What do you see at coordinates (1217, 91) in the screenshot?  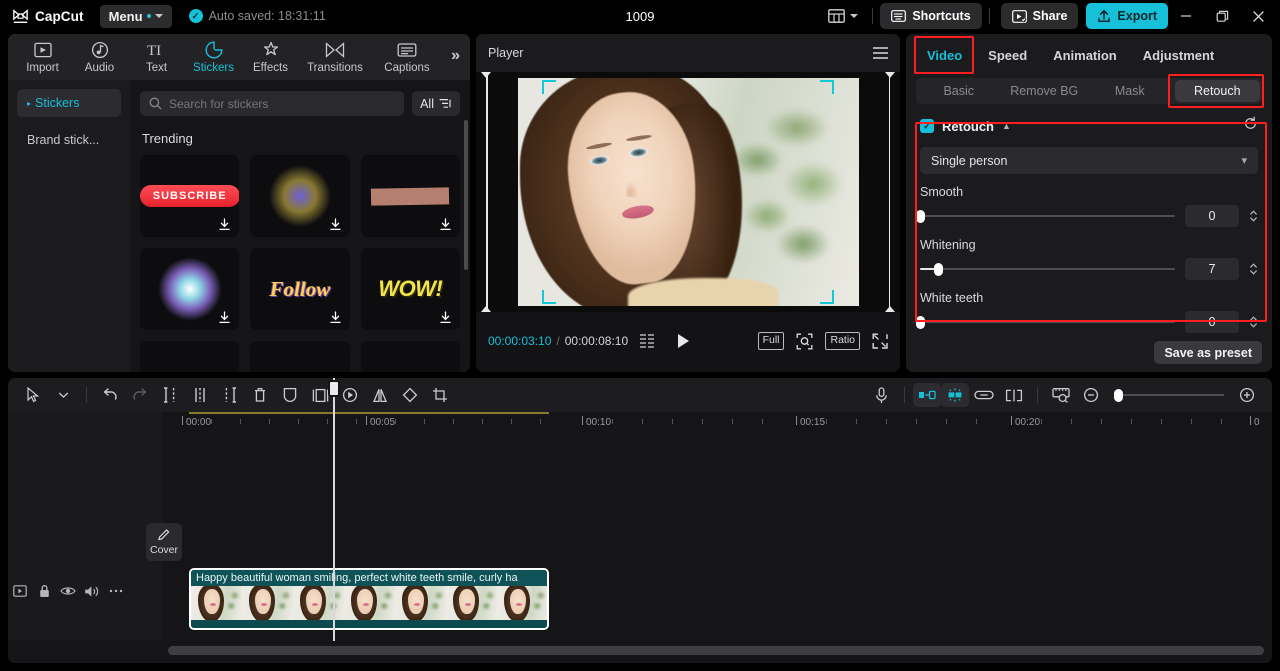 I see `subtab-retouch: Retouch` at bounding box center [1217, 91].